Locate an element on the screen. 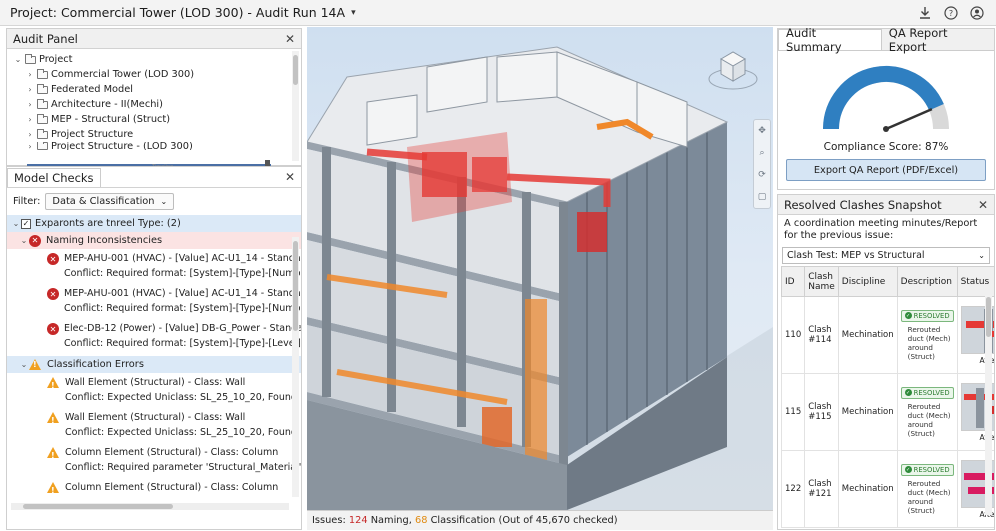  tree-item: › MEP - Structural (Struct) is located at coordinates (155, 119).